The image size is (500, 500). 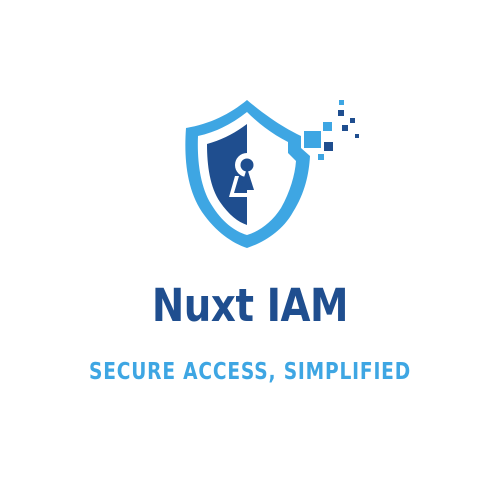 I want to click on brand-name: Nuxt IAM, so click(x=250, y=305).